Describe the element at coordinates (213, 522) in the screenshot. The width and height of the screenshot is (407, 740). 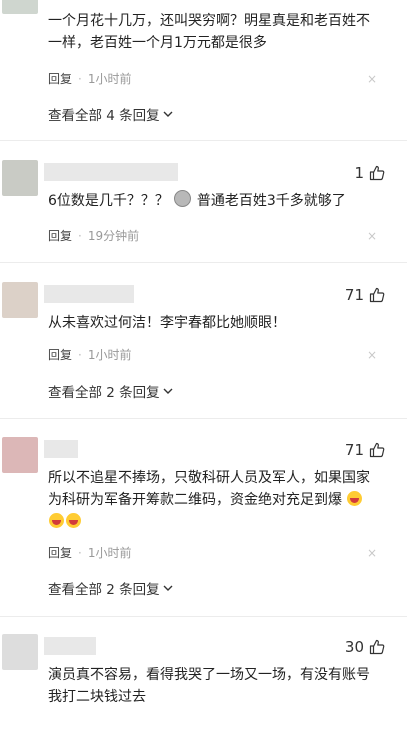
I see `comment-text-line` at that location.